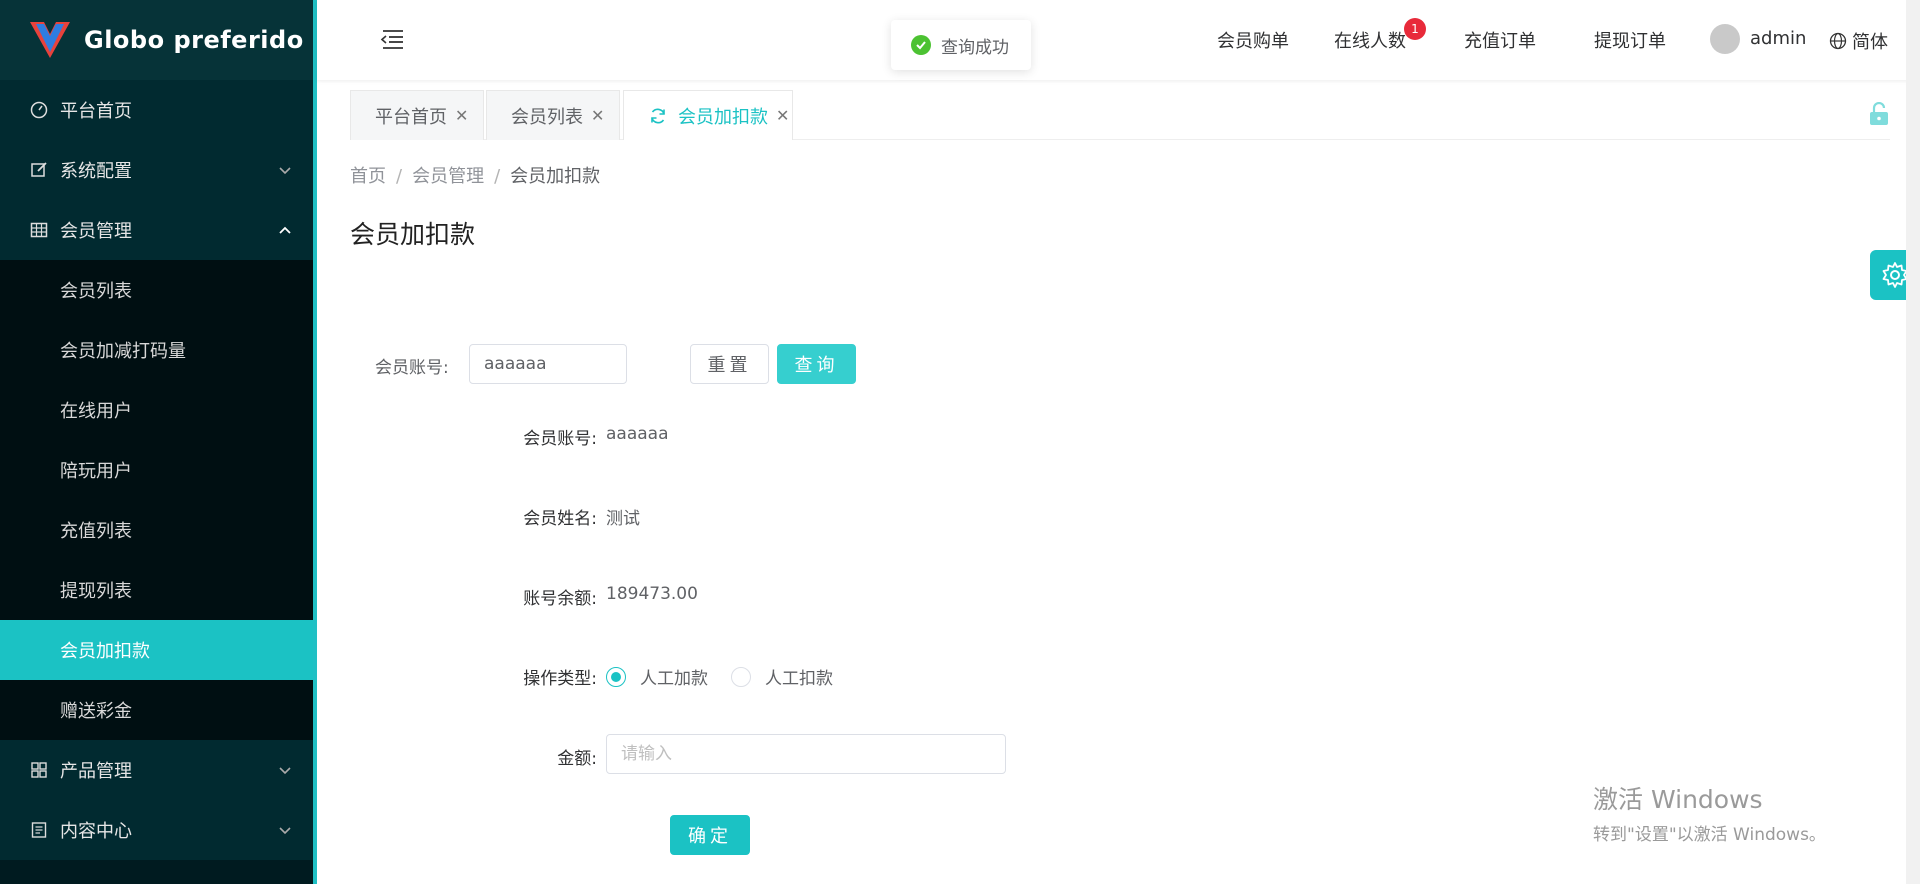  Describe the element at coordinates (1118, 40) in the screenshot. I see `top-header: 查询成功 会员购单 在线人数 1 充值订单 提现订单 admin 简体` at that location.